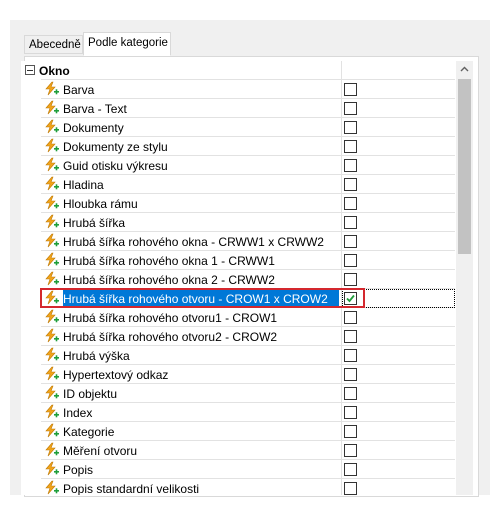 Image resolution: width=497 pixels, height=516 pixels. What do you see at coordinates (238, 336) in the screenshot?
I see `property-row: Hrubá šířka rohového otvoru2 - CROW2` at bounding box center [238, 336].